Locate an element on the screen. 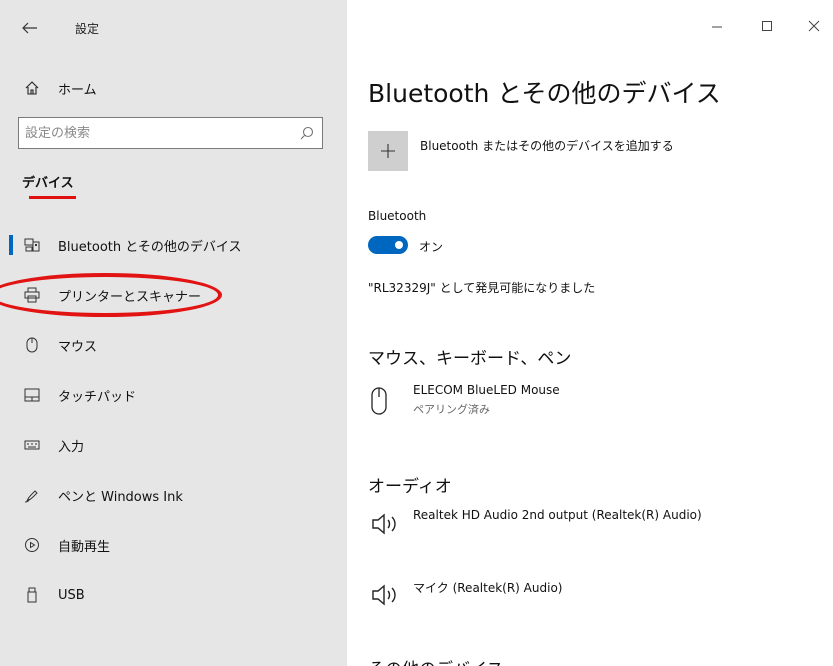 The width and height of the screenshot is (833, 666). sidebar-item-usb: USB is located at coordinates (173, 595).